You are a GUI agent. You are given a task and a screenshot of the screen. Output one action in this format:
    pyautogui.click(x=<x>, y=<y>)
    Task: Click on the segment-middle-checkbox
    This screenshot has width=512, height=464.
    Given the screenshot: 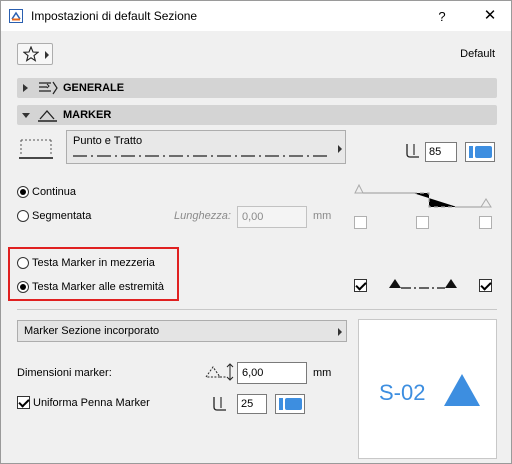 What is the action you would take?
    pyautogui.click(x=422, y=222)
    